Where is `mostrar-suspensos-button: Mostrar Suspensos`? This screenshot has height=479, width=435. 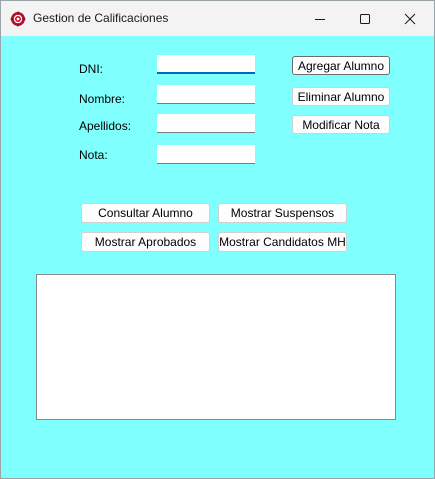 mostrar-suspensos-button: Mostrar Suspensos is located at coordinates (282, 213).